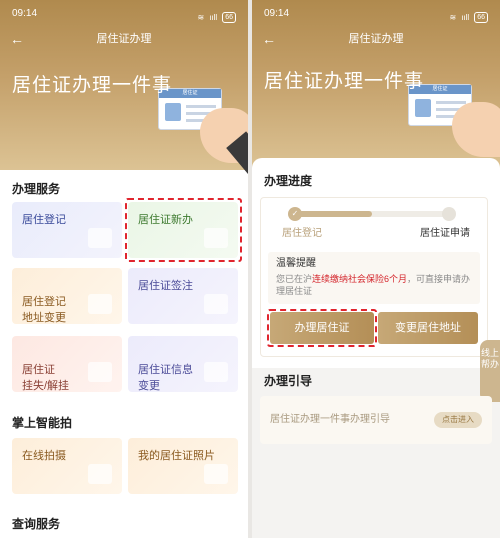  I want to click on guide-card: 居住证办理一件事办理引导 点击进入, so click(376, 420).